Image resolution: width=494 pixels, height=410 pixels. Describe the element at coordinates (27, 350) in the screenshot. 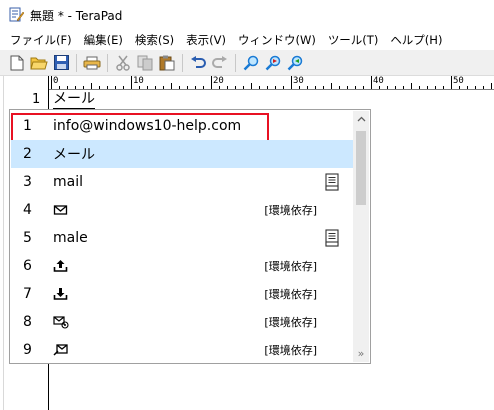

I see `candidate-number: 9` at that location.